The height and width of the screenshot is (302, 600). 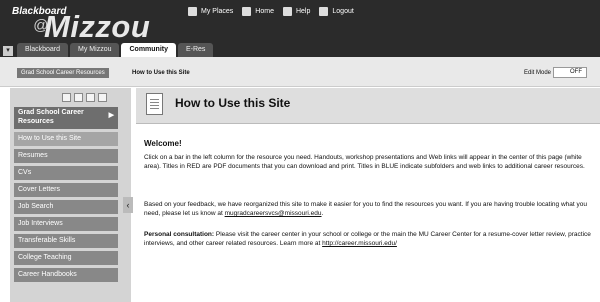 I want to click on my-places-label: My Places, so click(x=217, y=11).